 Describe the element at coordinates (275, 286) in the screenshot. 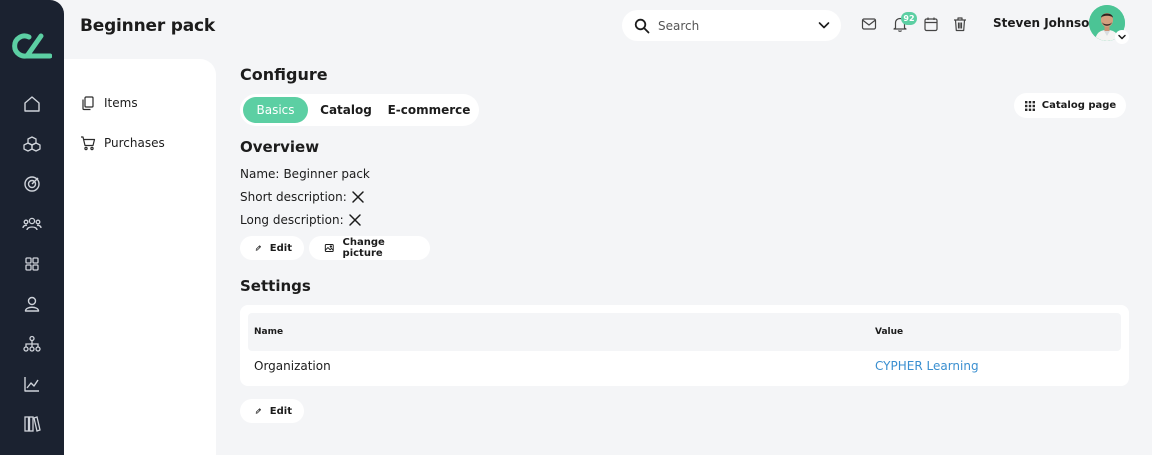

I see `settings-heading: Settings` at that location.